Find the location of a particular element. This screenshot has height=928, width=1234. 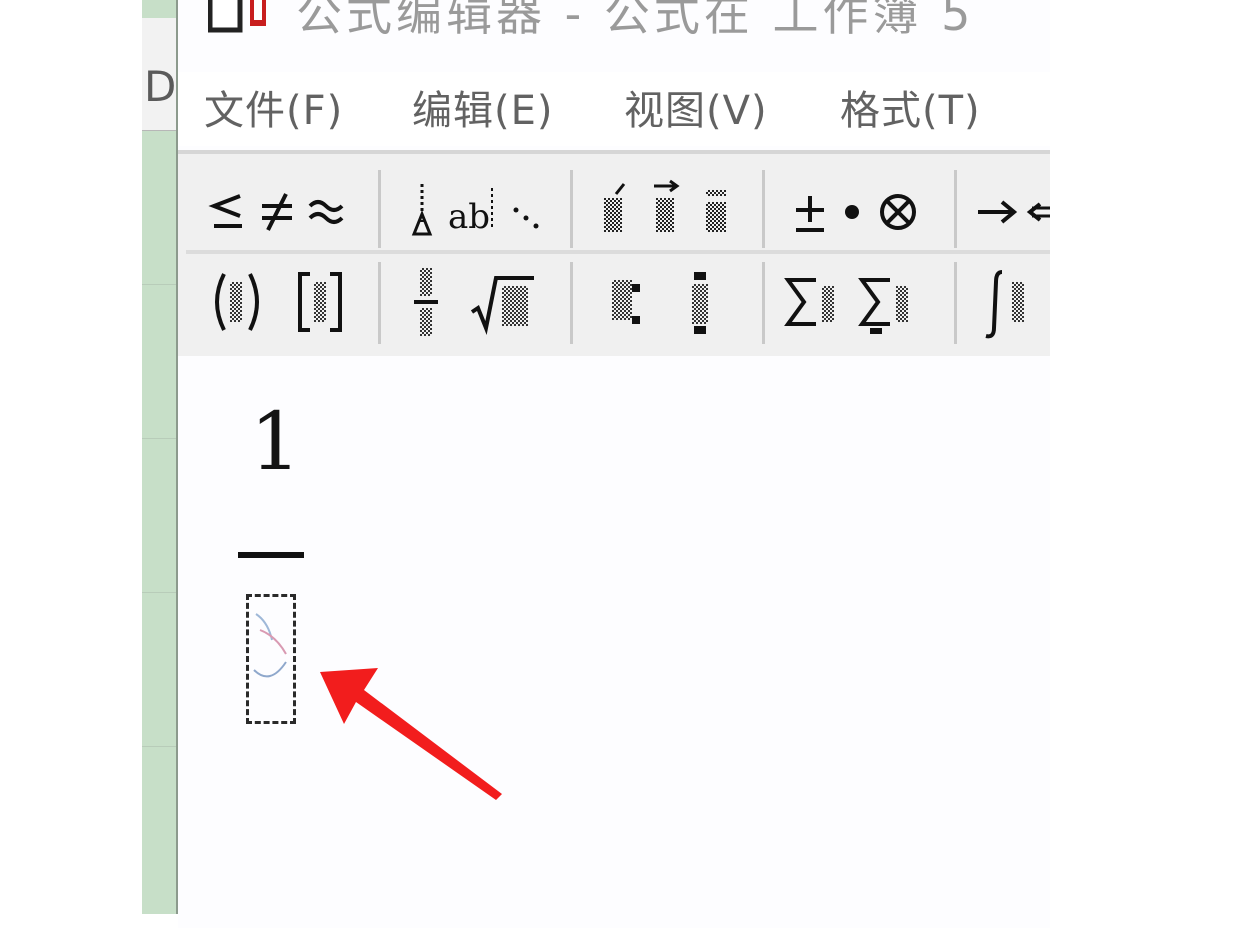

subscript-superscript-templates-icon is located at coordinates (660, 303).